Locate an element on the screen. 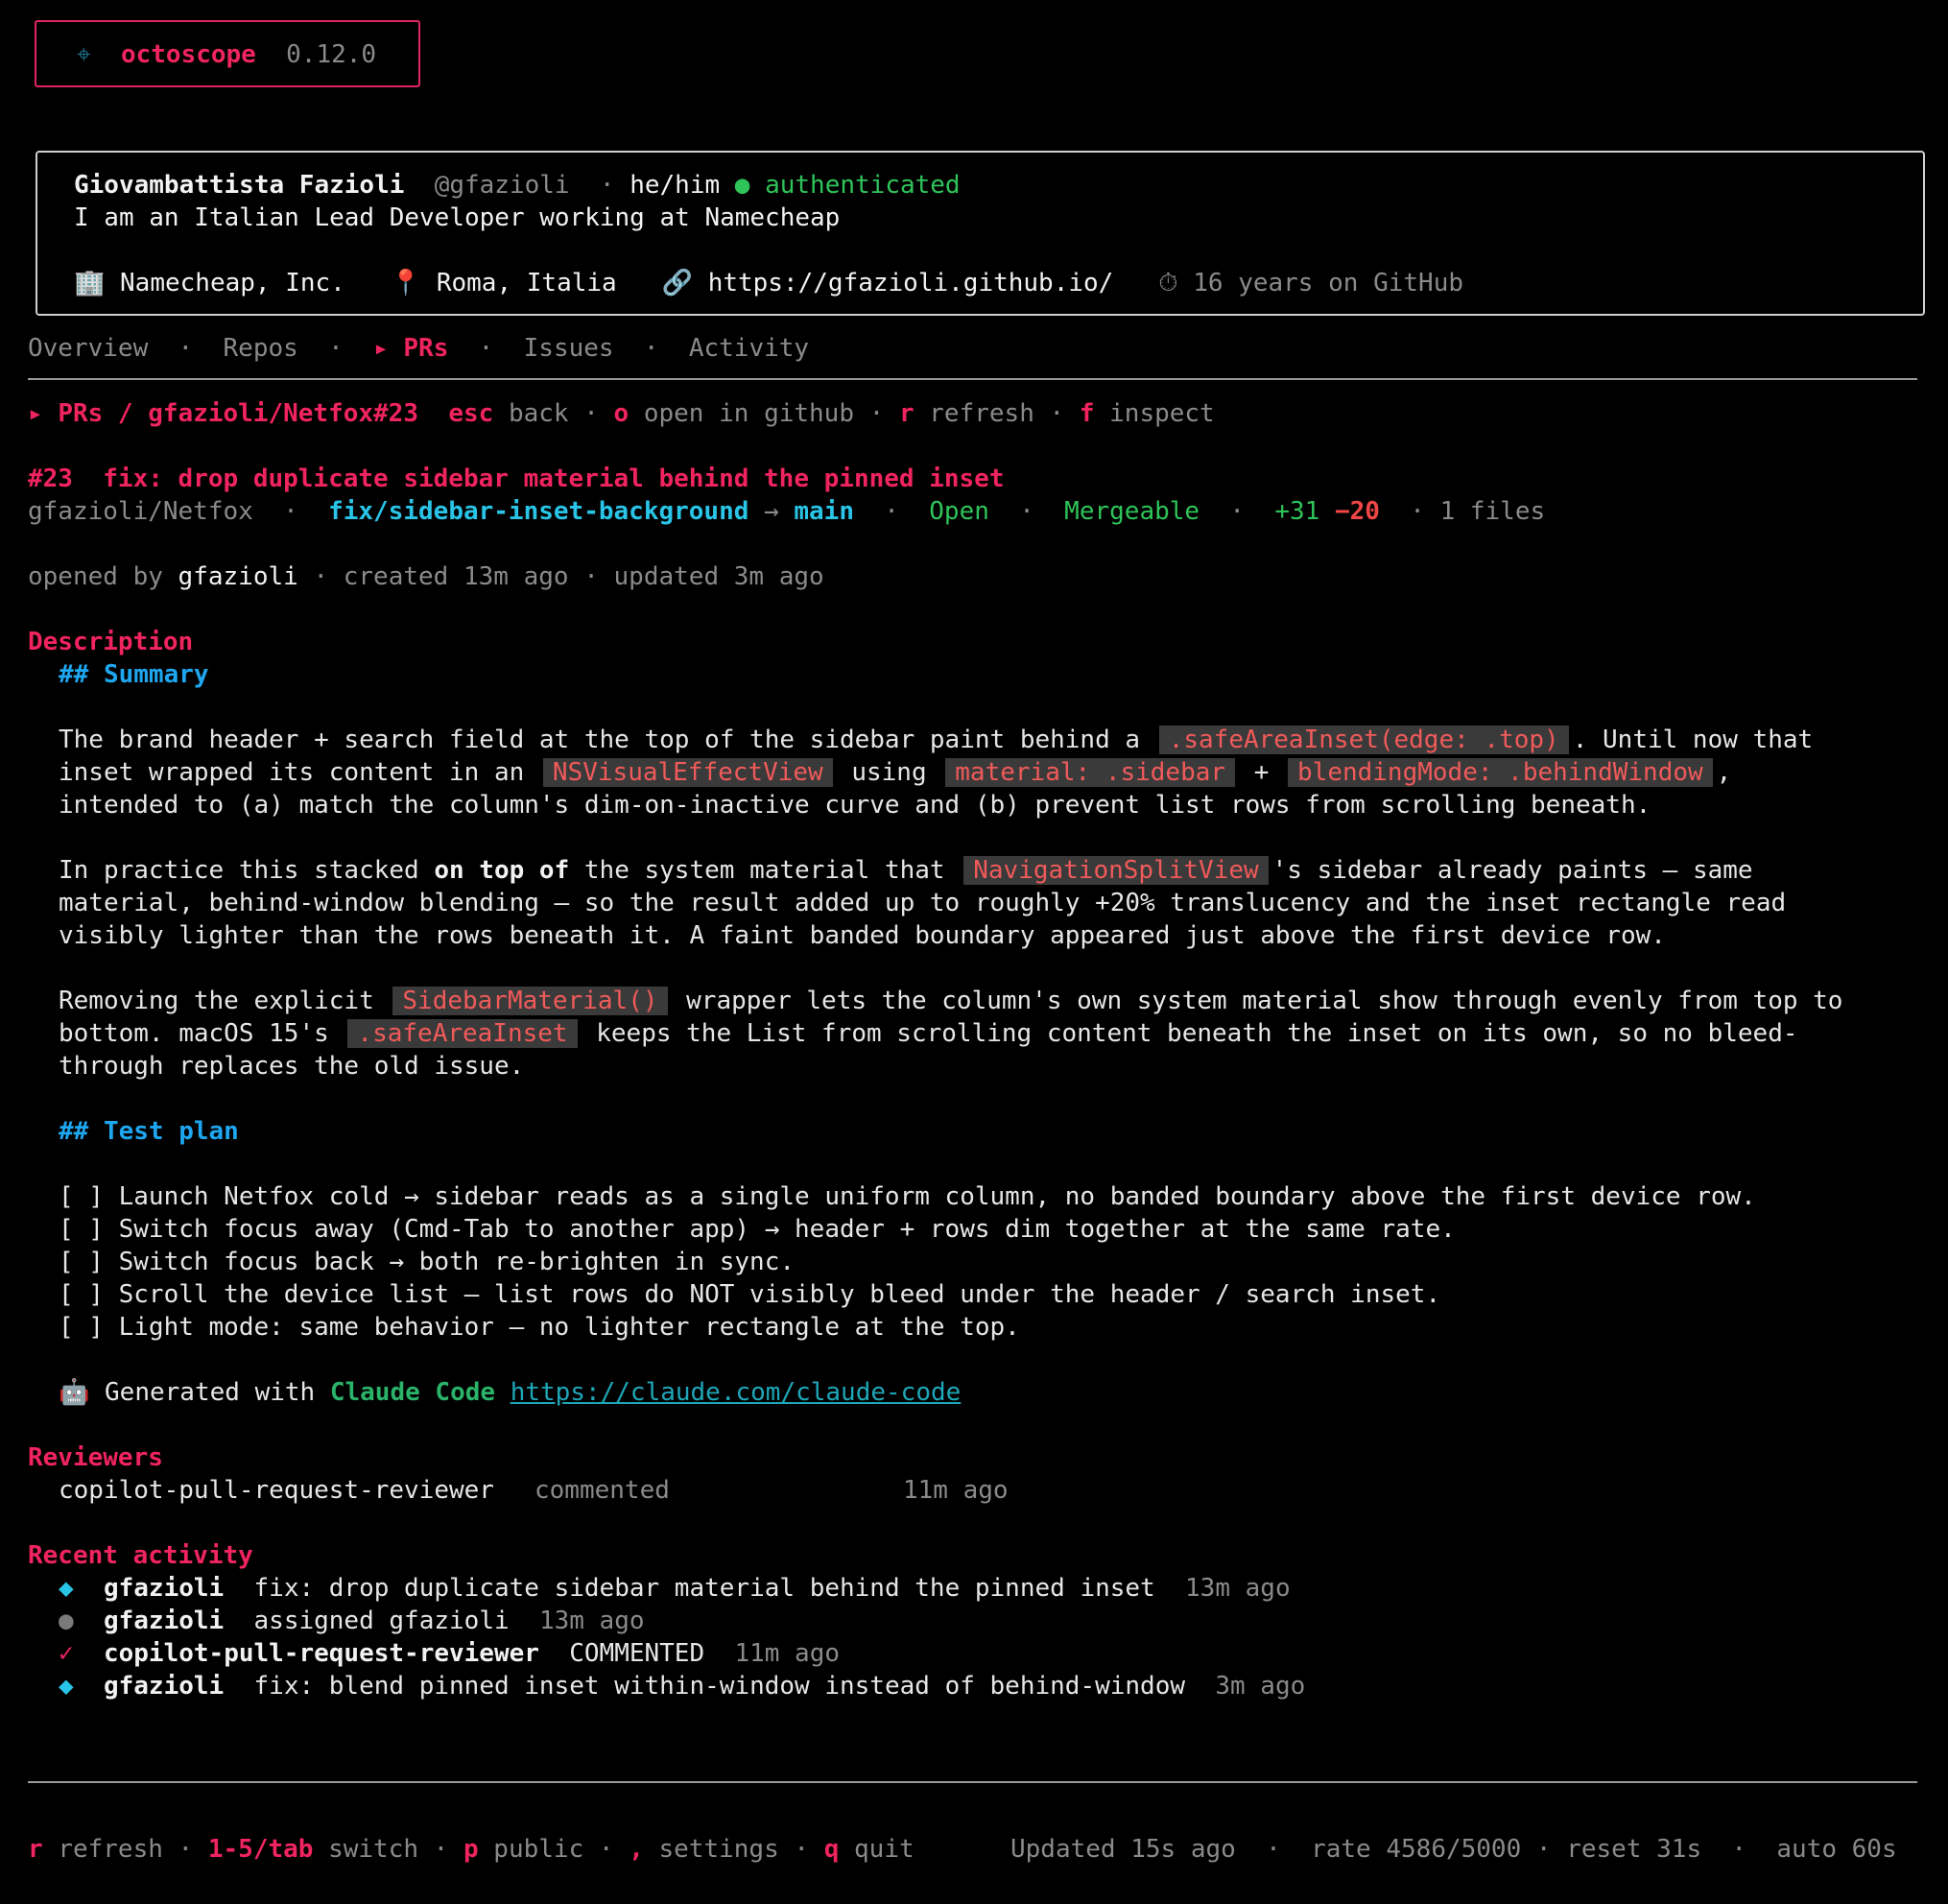 The image size is (1948, 1904). activity-time: 11m ago is located at coordinates (787, 1654).